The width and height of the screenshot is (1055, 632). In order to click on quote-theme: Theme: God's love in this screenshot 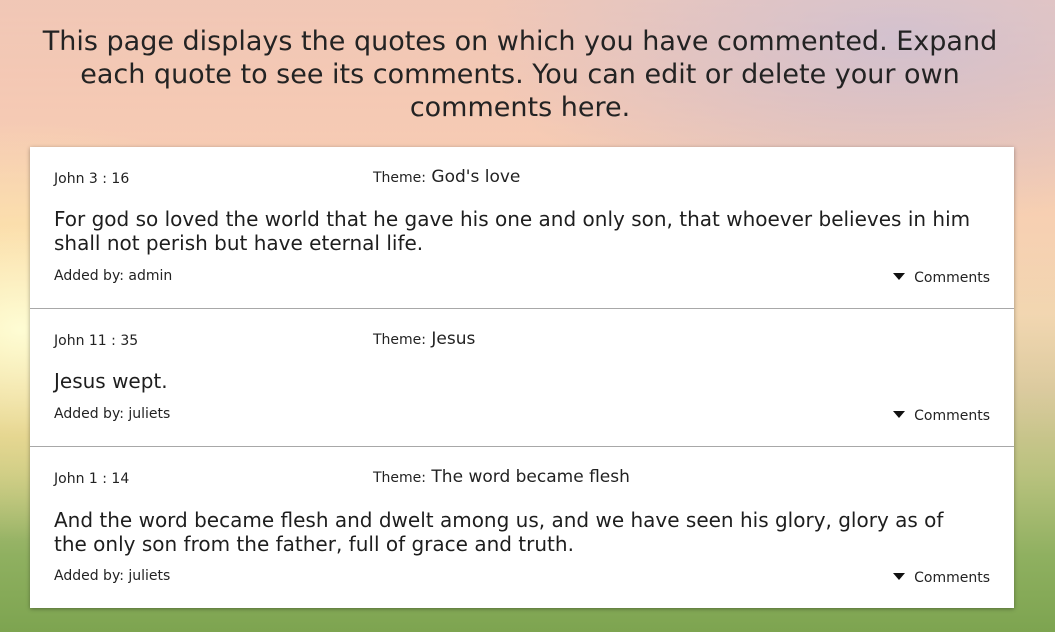, I will do `click(446, 177)`.